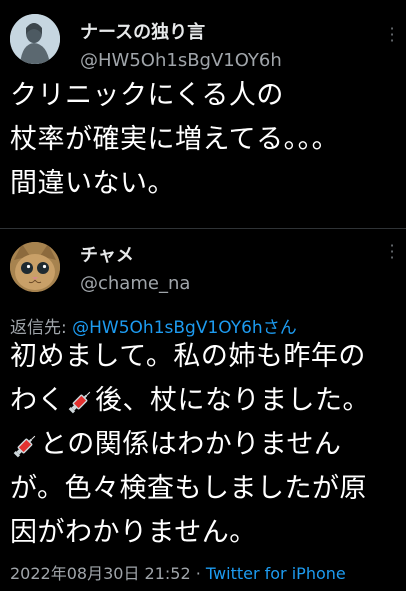  What do you see at coordinates (135, 283) in the screenshot?
I see `user-handle: @chame_na` at bounding box center [135, 283].